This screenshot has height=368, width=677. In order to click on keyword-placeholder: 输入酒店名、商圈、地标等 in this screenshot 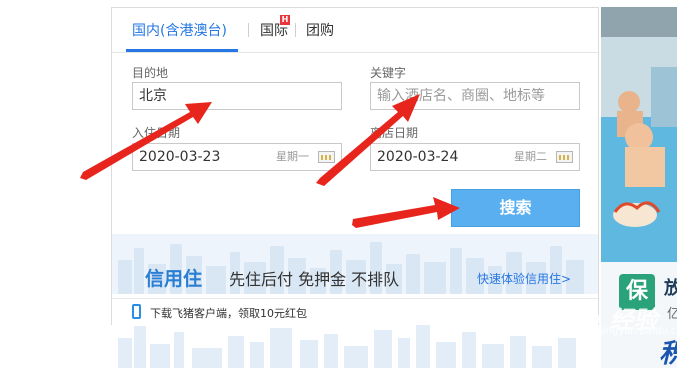, I will do `click(461, 96)`.